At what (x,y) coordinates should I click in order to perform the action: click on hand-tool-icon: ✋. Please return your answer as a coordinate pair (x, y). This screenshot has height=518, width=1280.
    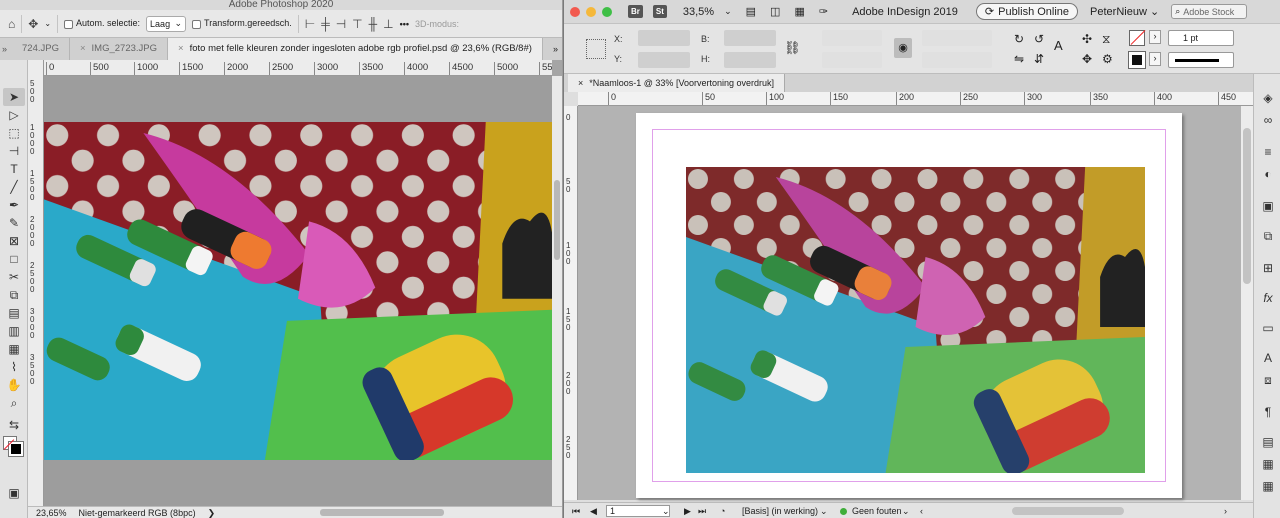
    Looking at the image, I should click on (14, 385).